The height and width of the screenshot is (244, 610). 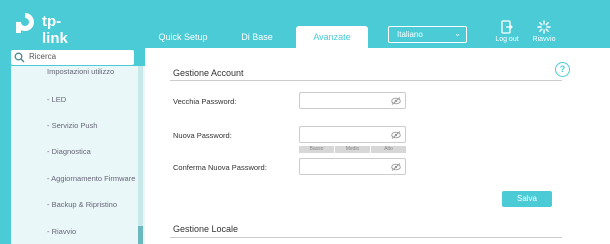 I want to click on password-strength-meter: Basso Medio Alto, so click(x=352, y=149).